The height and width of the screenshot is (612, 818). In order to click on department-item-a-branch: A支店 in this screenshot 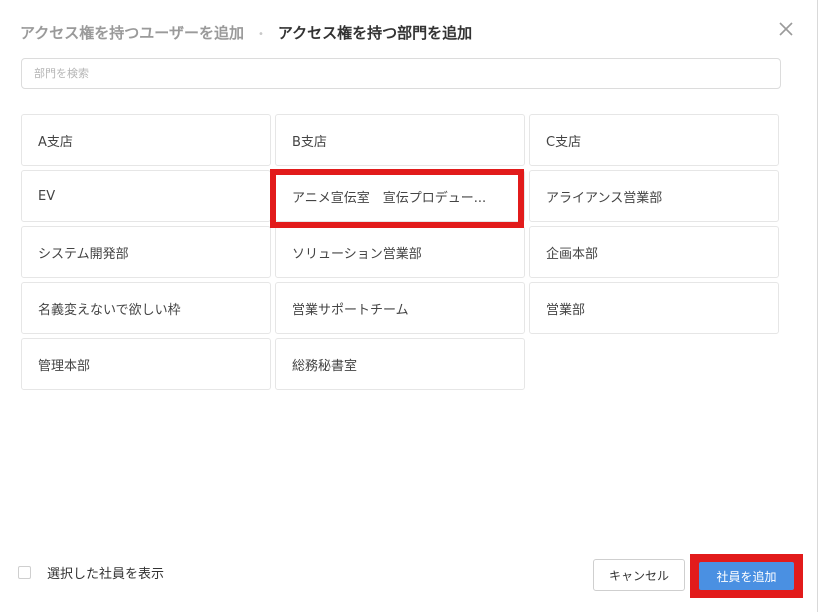, I will do `click(146, 140)`.